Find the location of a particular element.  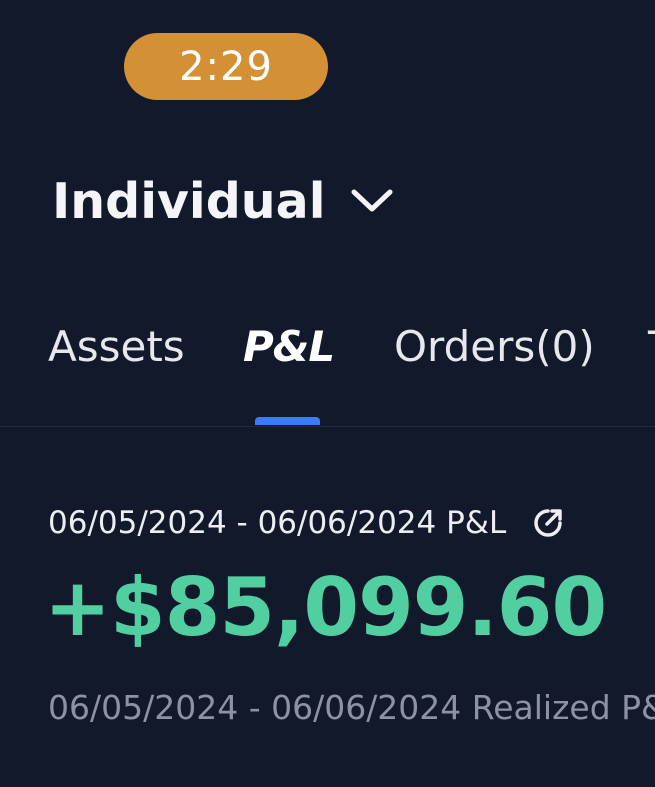

pnl-period-row: 06/05/2024 - 06/06/2024 P&L is located at coordinates (307, 523).